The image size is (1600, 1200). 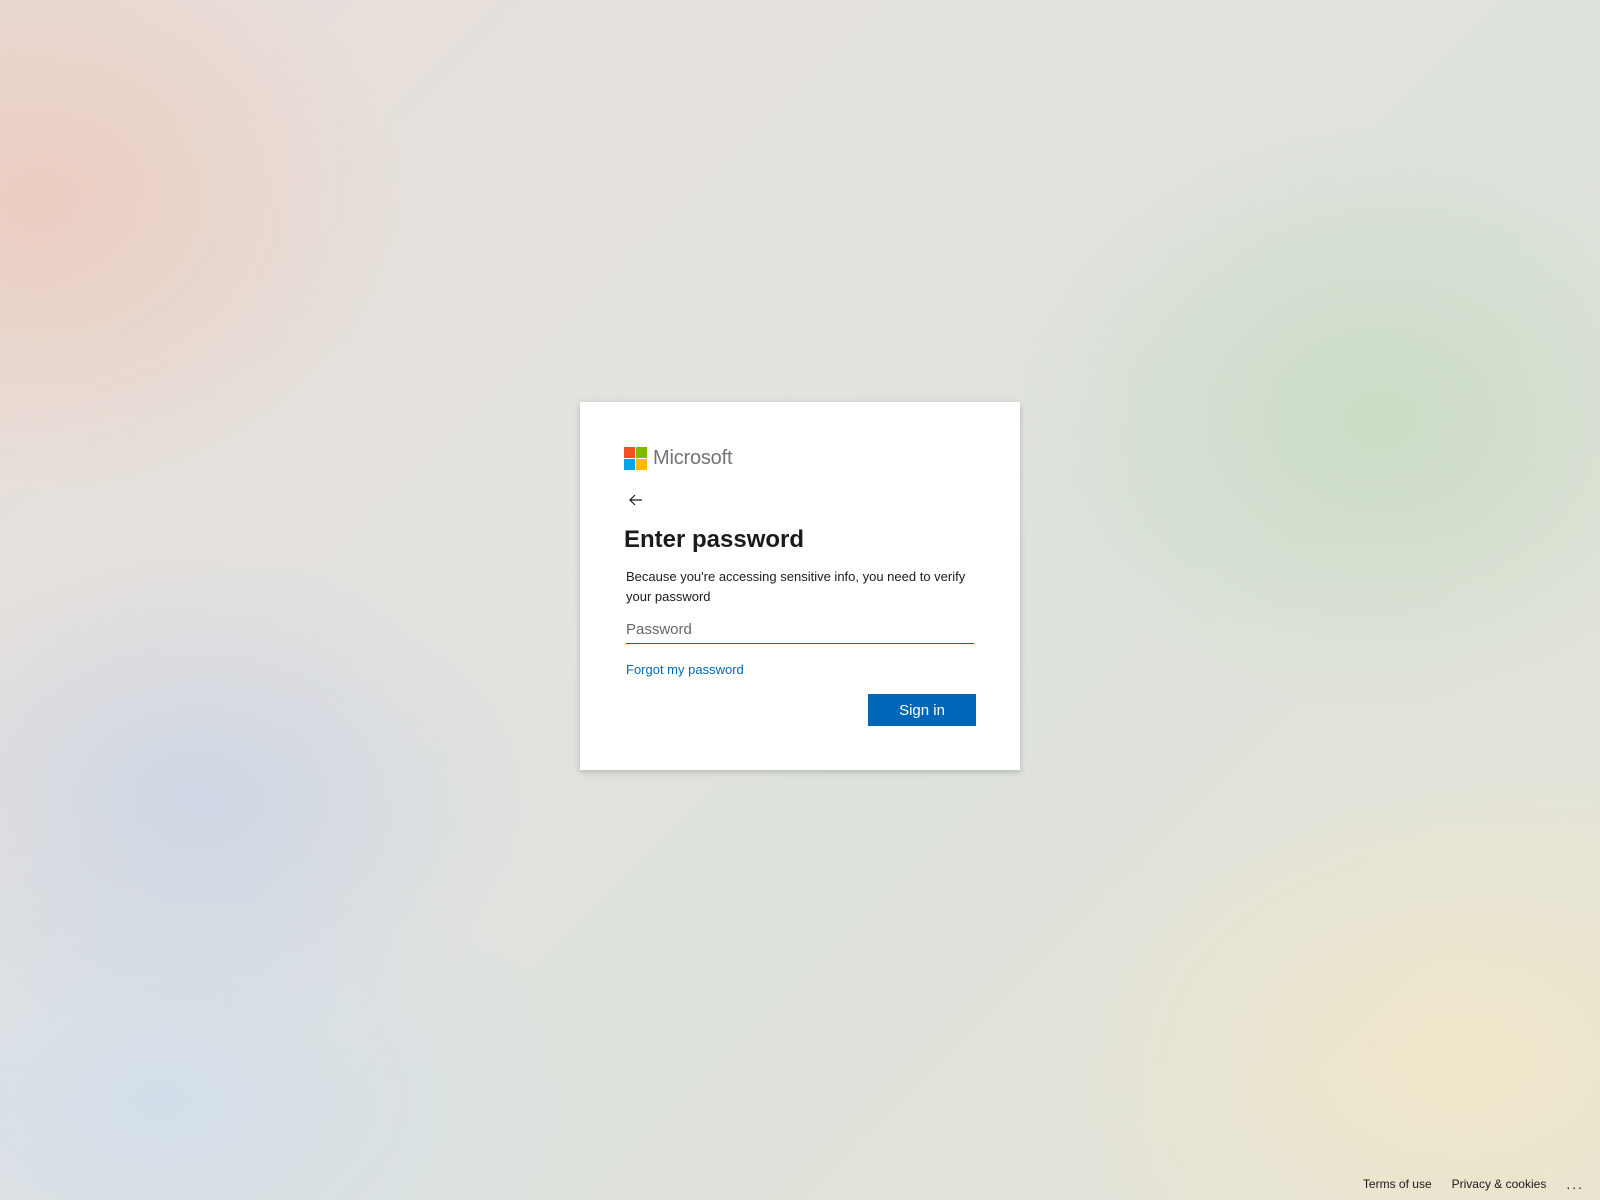 I want to click on microsoft-logo-icon, so click(x=635, y=458).